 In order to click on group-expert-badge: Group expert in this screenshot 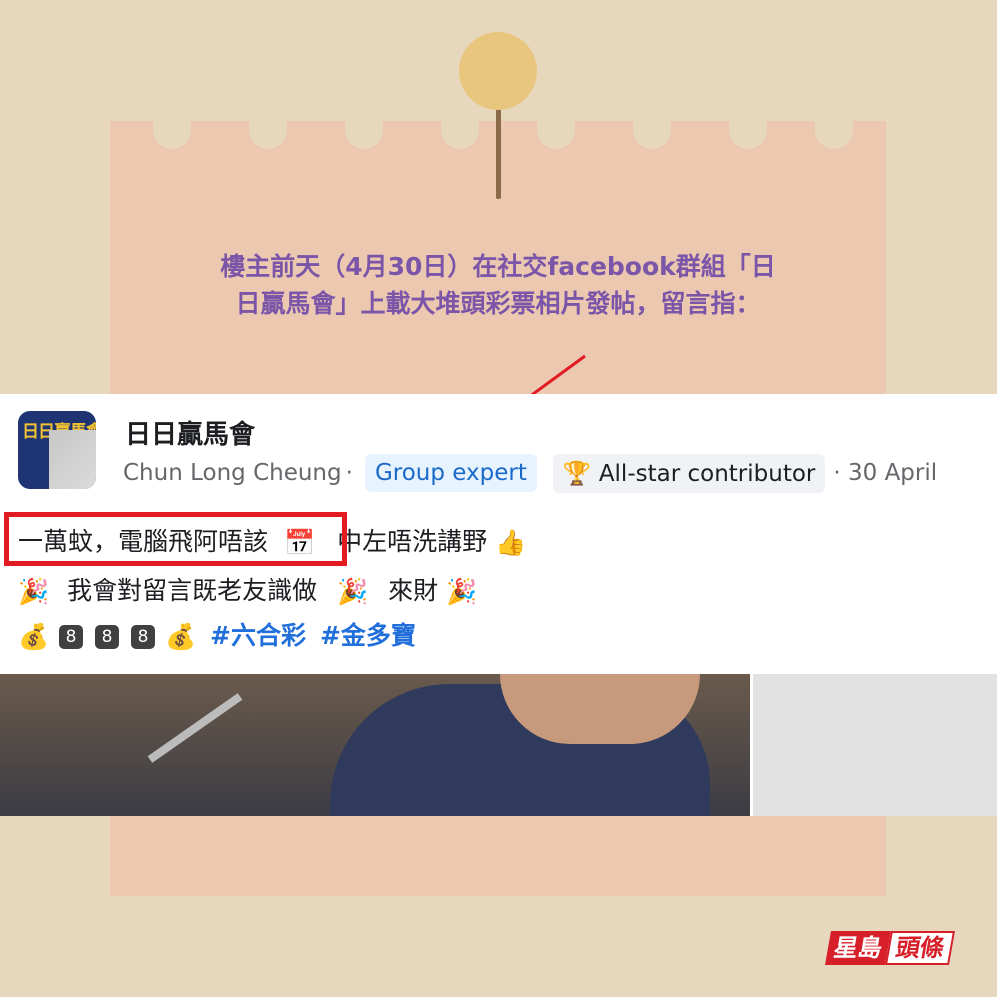, I will do `click(450, 473)`.